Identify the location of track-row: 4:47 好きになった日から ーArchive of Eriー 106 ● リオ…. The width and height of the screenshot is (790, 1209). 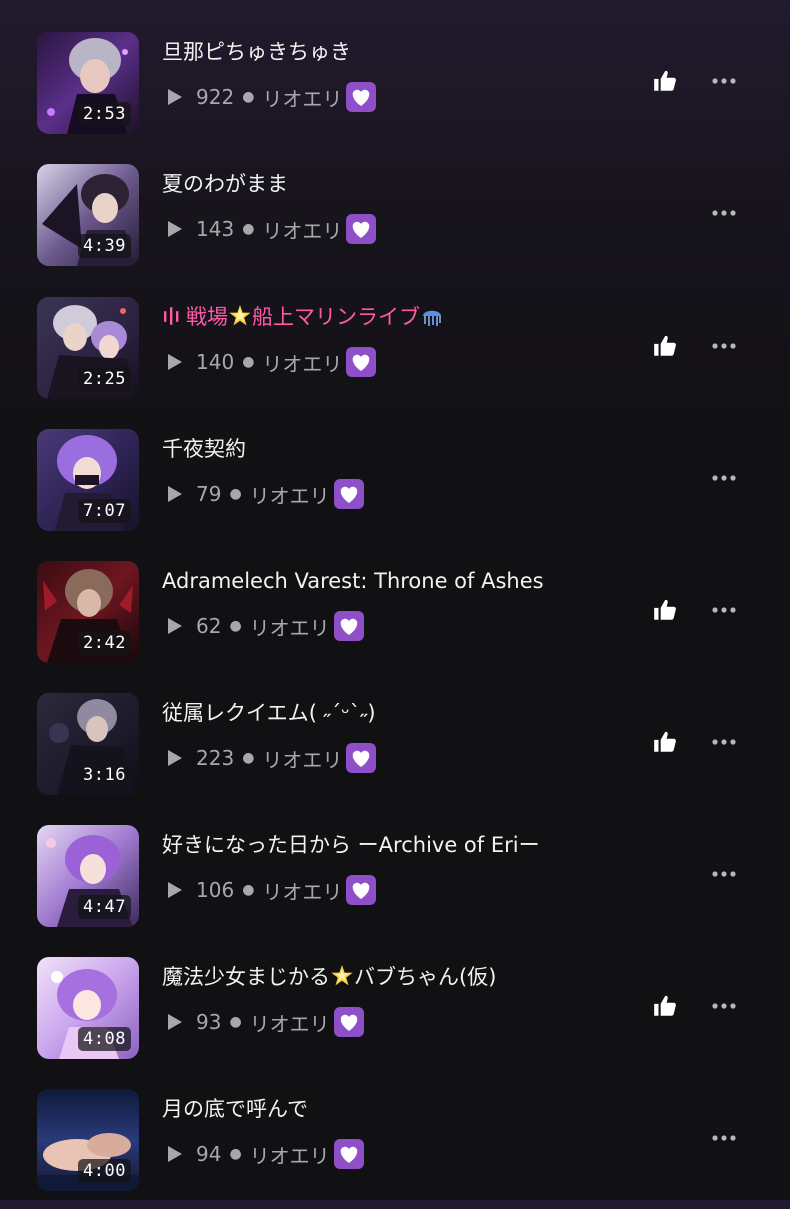
(395, 885).